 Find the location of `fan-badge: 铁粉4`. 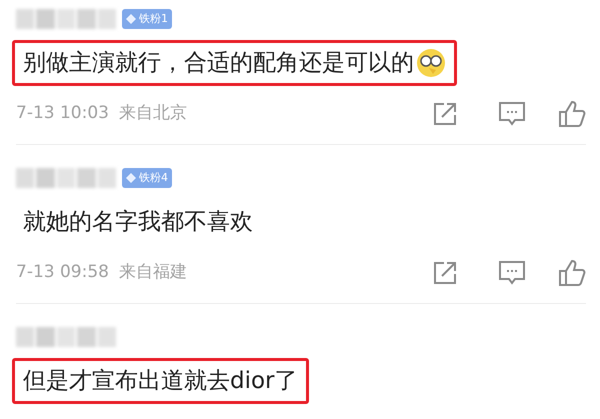

fan-badge: 铁粉4 is located at coordinates (147, 178).